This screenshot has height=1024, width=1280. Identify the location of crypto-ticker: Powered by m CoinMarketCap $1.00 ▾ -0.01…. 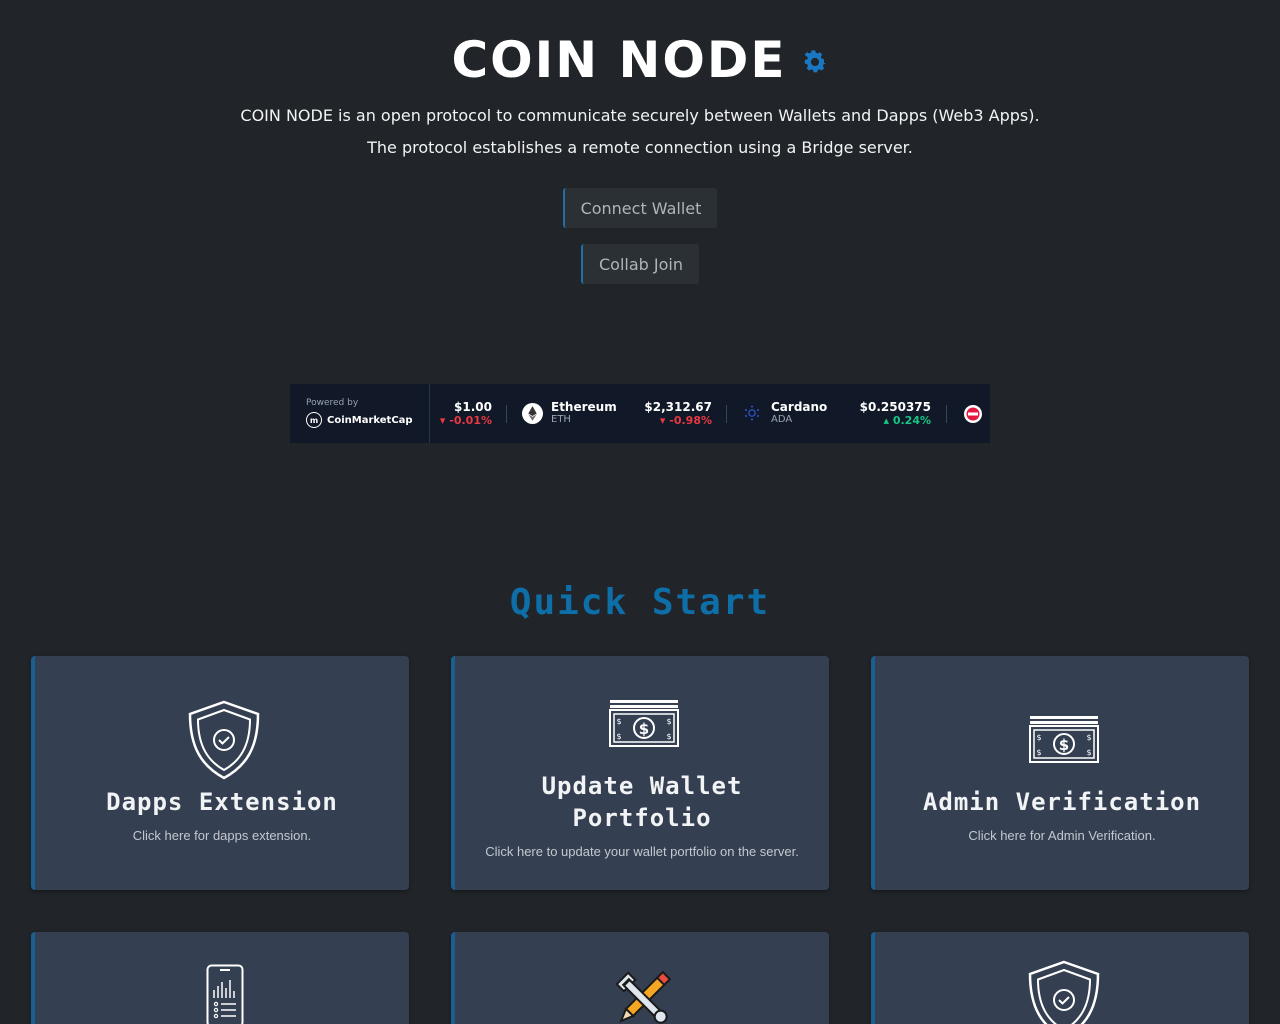
(640, 413).